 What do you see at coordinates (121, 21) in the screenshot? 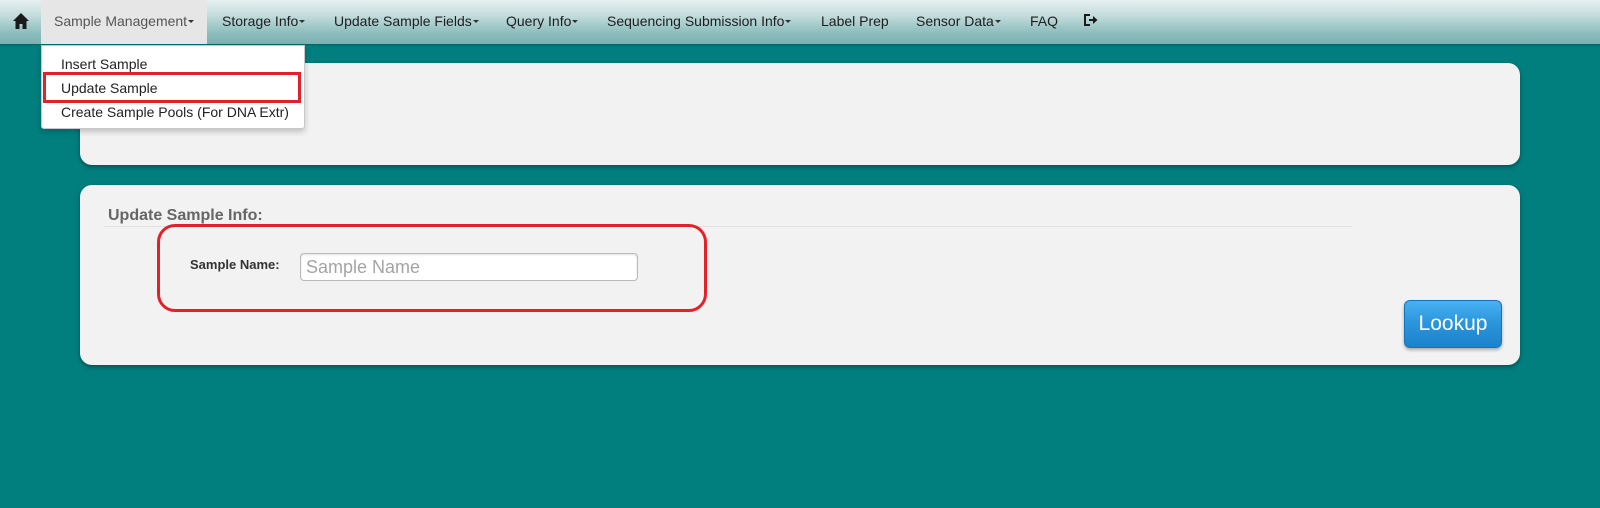
I see `nav-label: Sample Management` at bounding box center [121, 21].